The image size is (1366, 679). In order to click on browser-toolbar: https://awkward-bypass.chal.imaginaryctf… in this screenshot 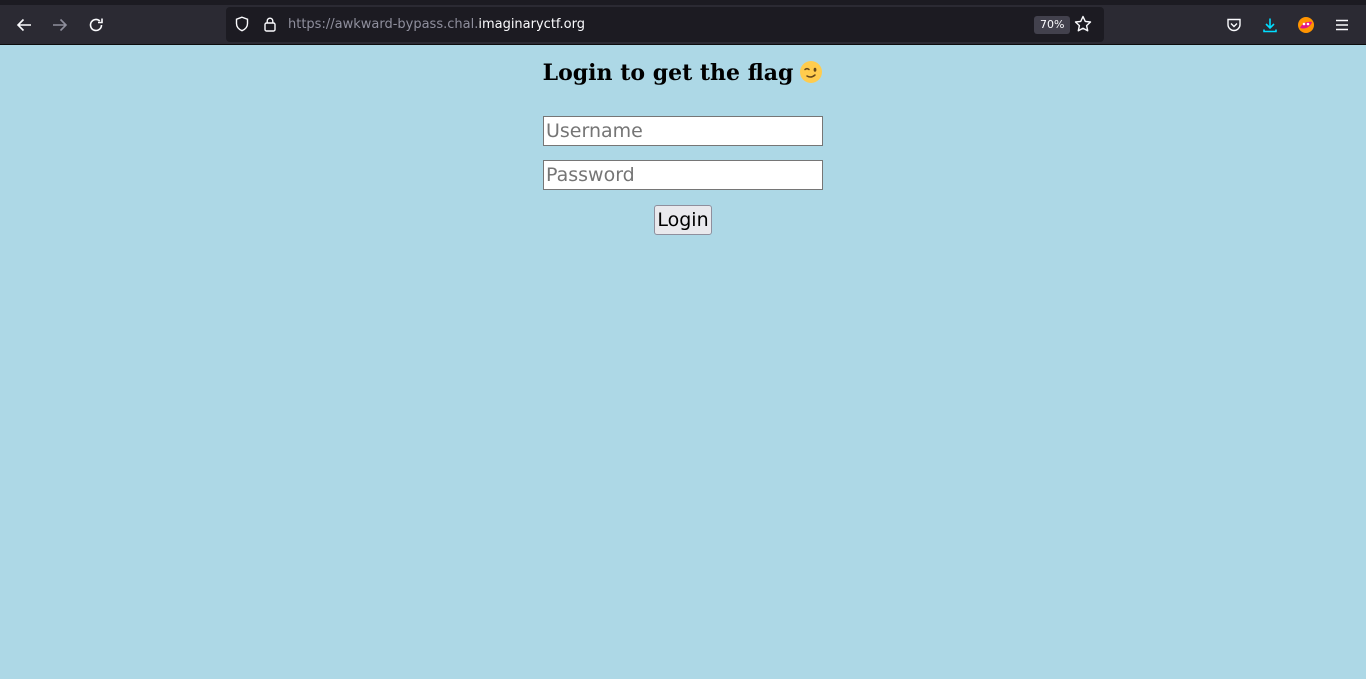, I will do `click(683, 22)`.